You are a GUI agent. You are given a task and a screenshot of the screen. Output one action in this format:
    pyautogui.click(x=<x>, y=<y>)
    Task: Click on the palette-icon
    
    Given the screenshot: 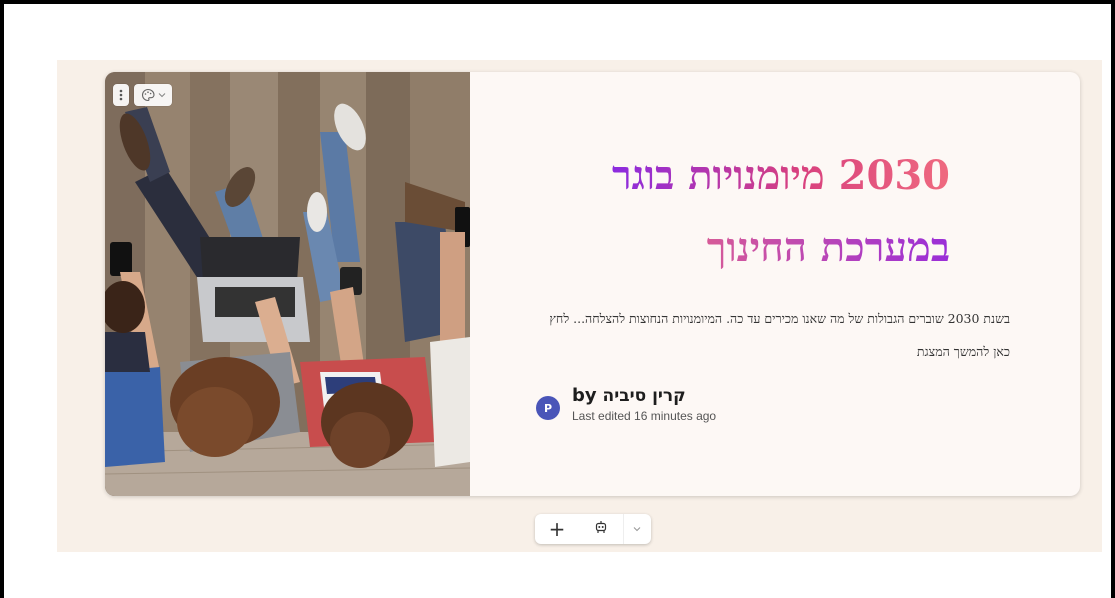 What is the action you would take?
    pyautogui.click(x=148, y=95)
    